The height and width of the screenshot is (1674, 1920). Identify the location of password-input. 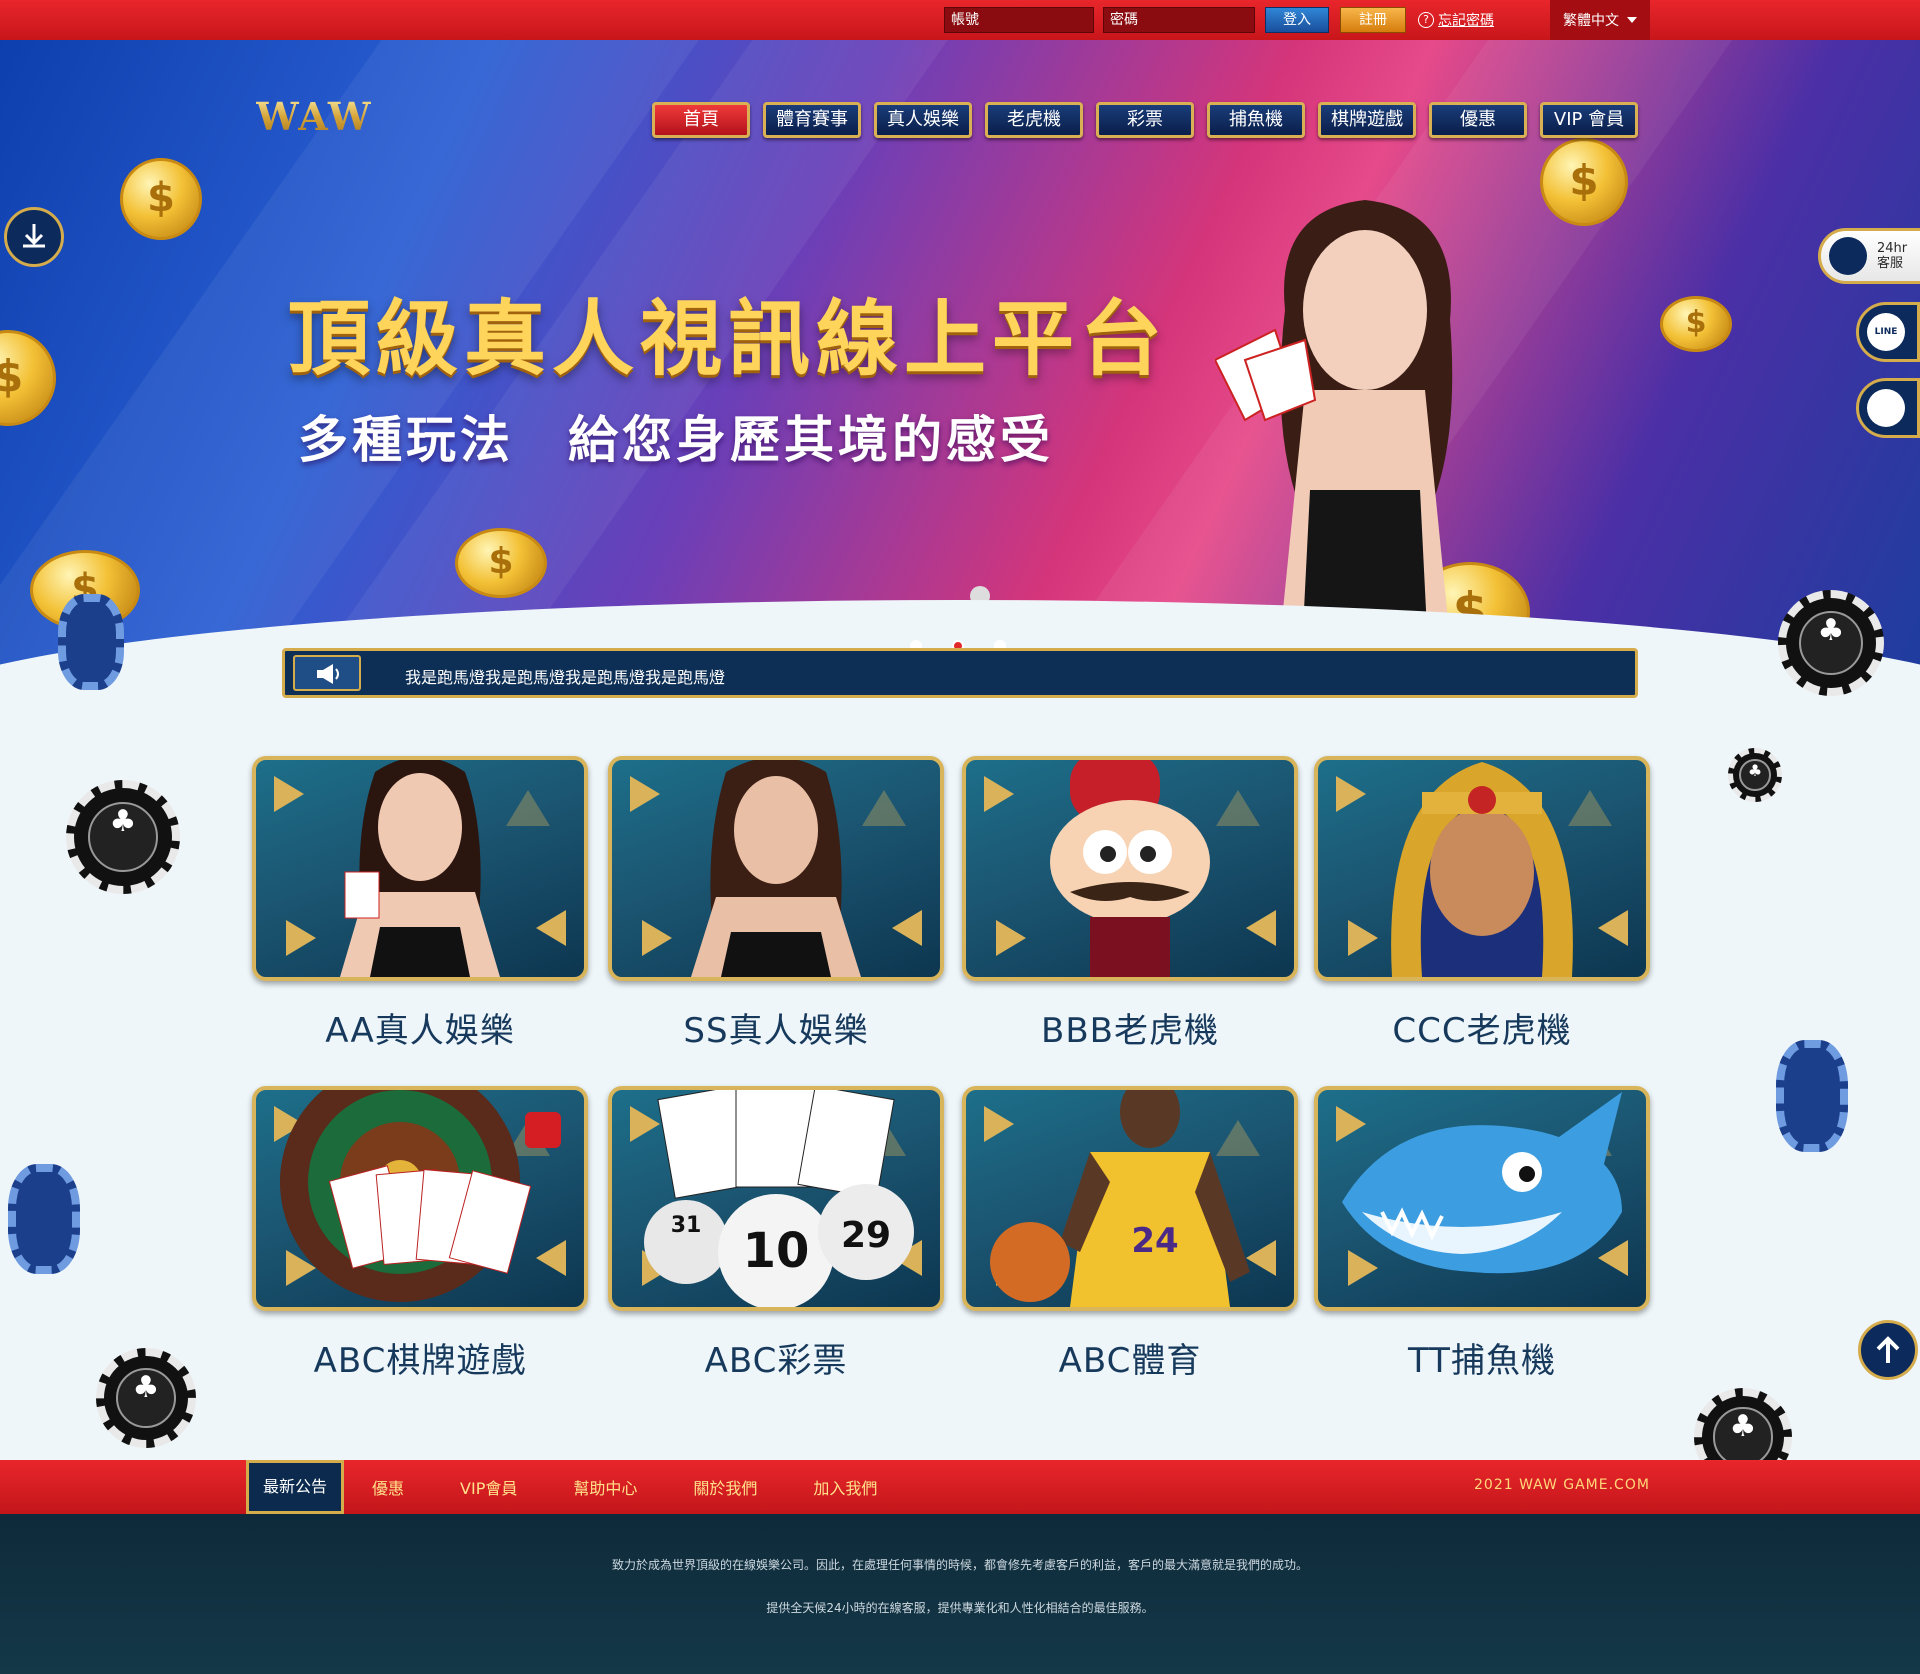
(1179, 20).